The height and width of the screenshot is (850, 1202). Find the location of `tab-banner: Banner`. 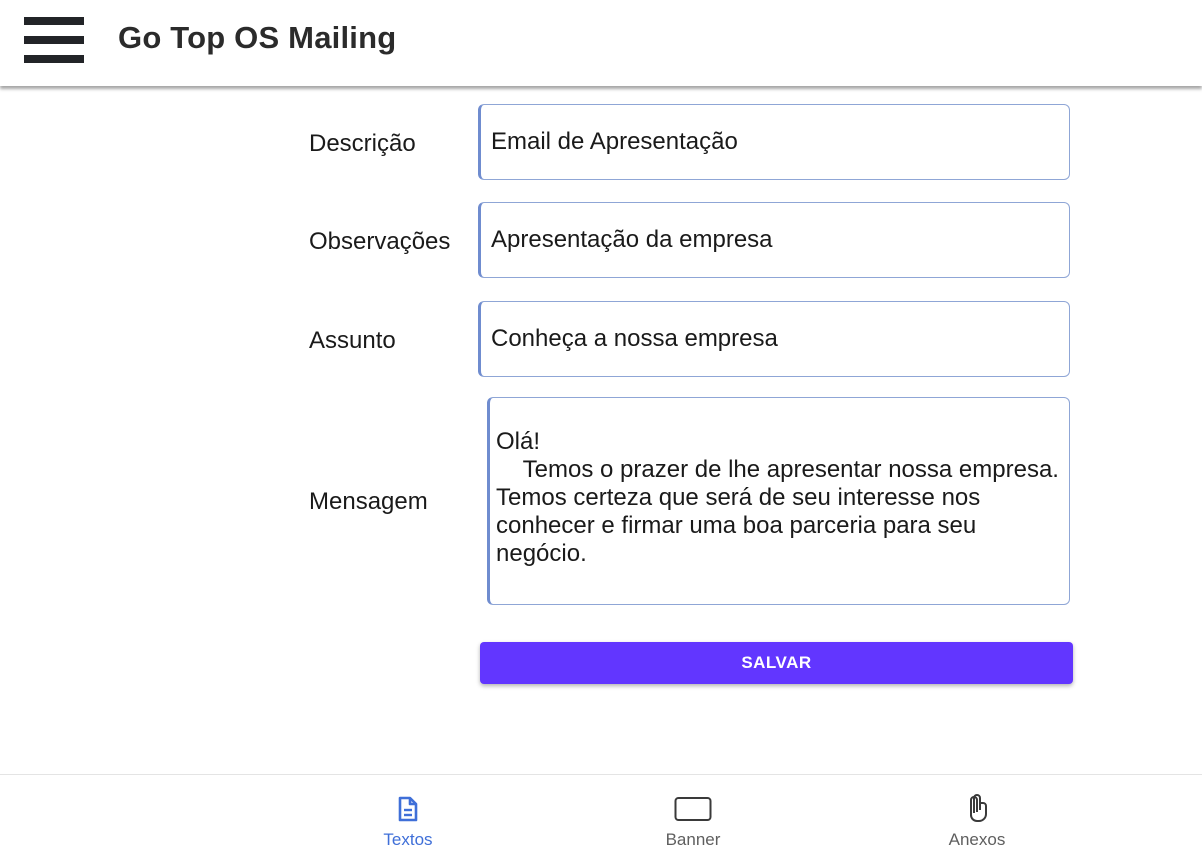

tab-banner: Banner is located at coordinates (693, 812).